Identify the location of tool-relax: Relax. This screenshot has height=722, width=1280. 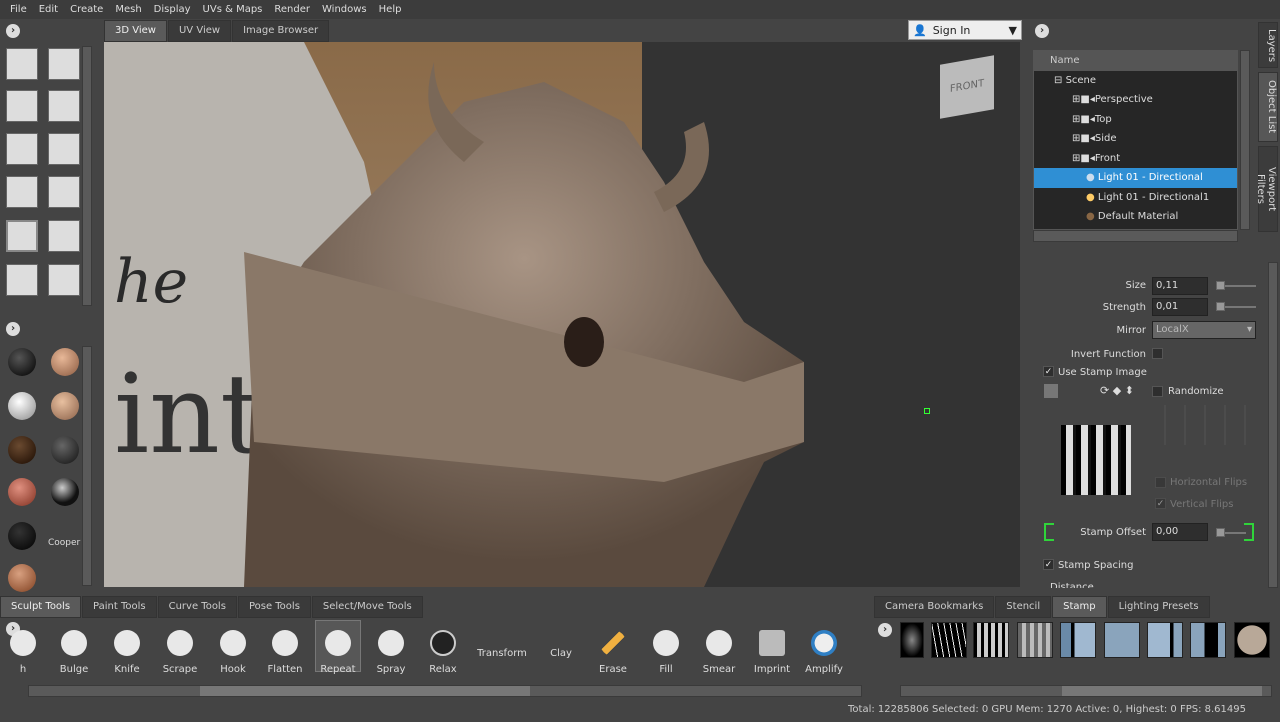
(443, 652).